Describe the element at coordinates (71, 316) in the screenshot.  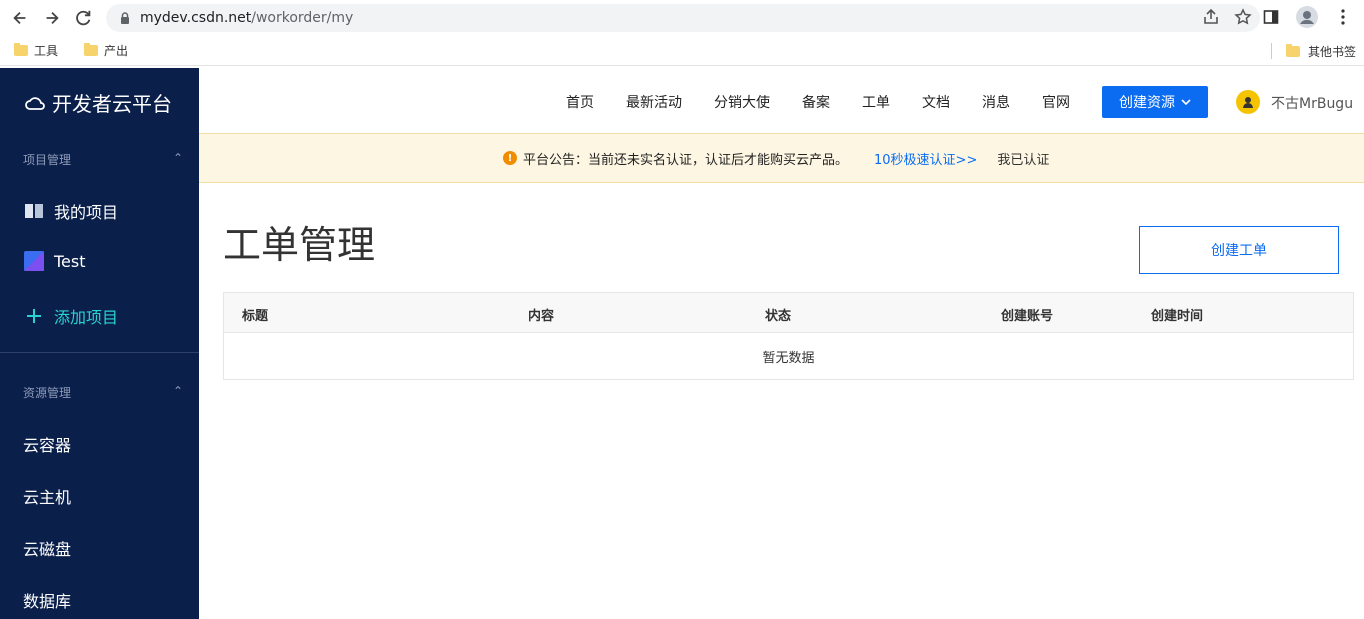
I see `sidebar-item-add-project: 添加项目` at that location.